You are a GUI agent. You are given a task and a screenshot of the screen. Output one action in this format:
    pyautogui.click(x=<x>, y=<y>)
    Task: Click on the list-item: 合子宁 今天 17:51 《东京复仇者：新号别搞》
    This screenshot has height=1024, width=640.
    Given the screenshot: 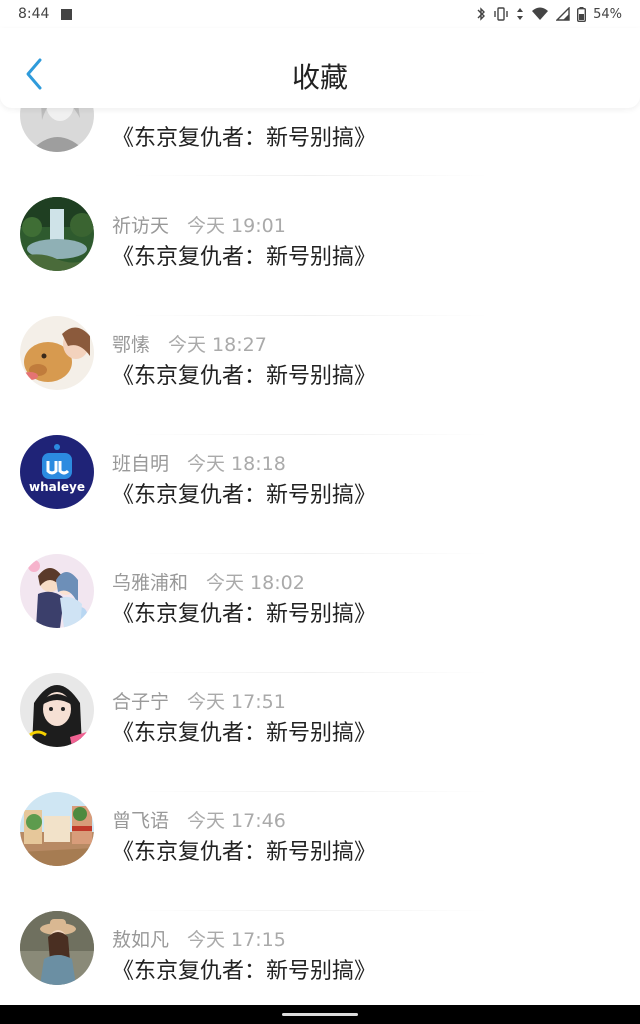 What is the action you would take?
    pyautogui.click(x=320, y=732)
    